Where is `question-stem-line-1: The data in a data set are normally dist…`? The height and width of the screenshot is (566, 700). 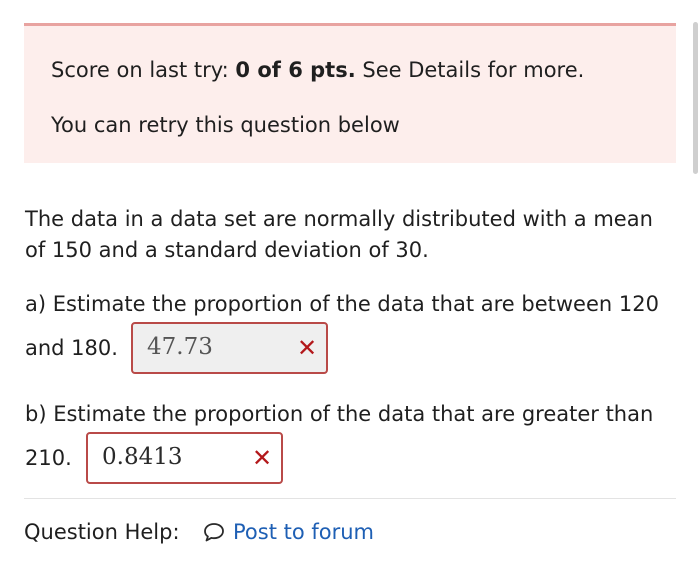 question-stem-line-1: The data in a data set are normally dist… is located at coordinates (339, 219).